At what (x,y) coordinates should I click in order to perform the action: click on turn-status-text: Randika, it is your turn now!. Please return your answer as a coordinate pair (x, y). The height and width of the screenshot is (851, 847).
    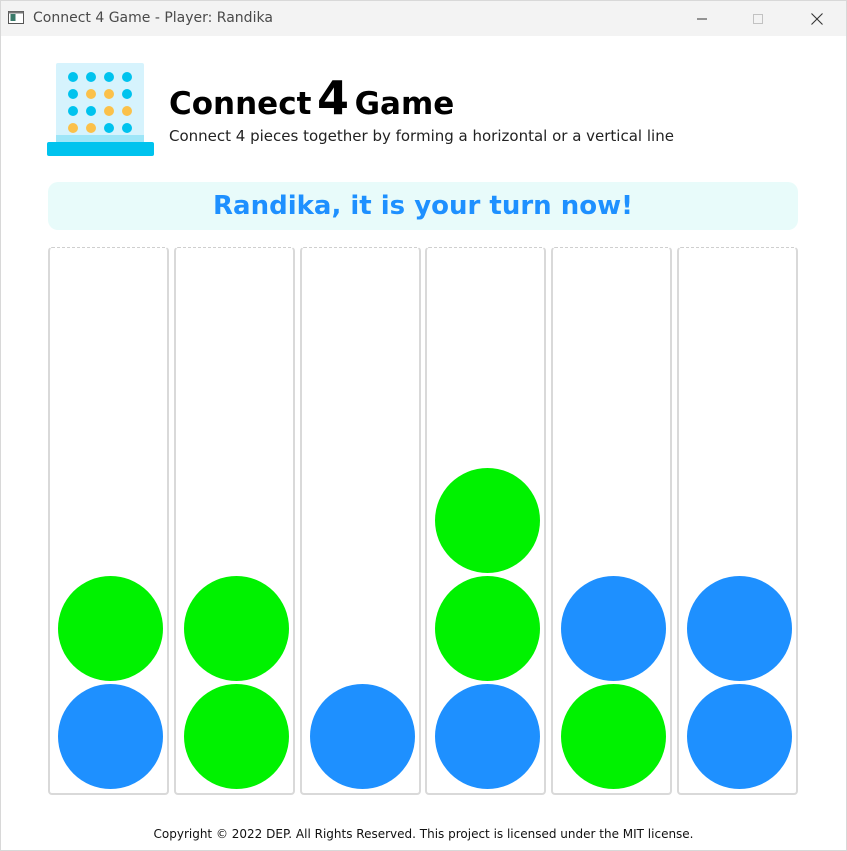
    Looking at the image, I should click on (423, 206).